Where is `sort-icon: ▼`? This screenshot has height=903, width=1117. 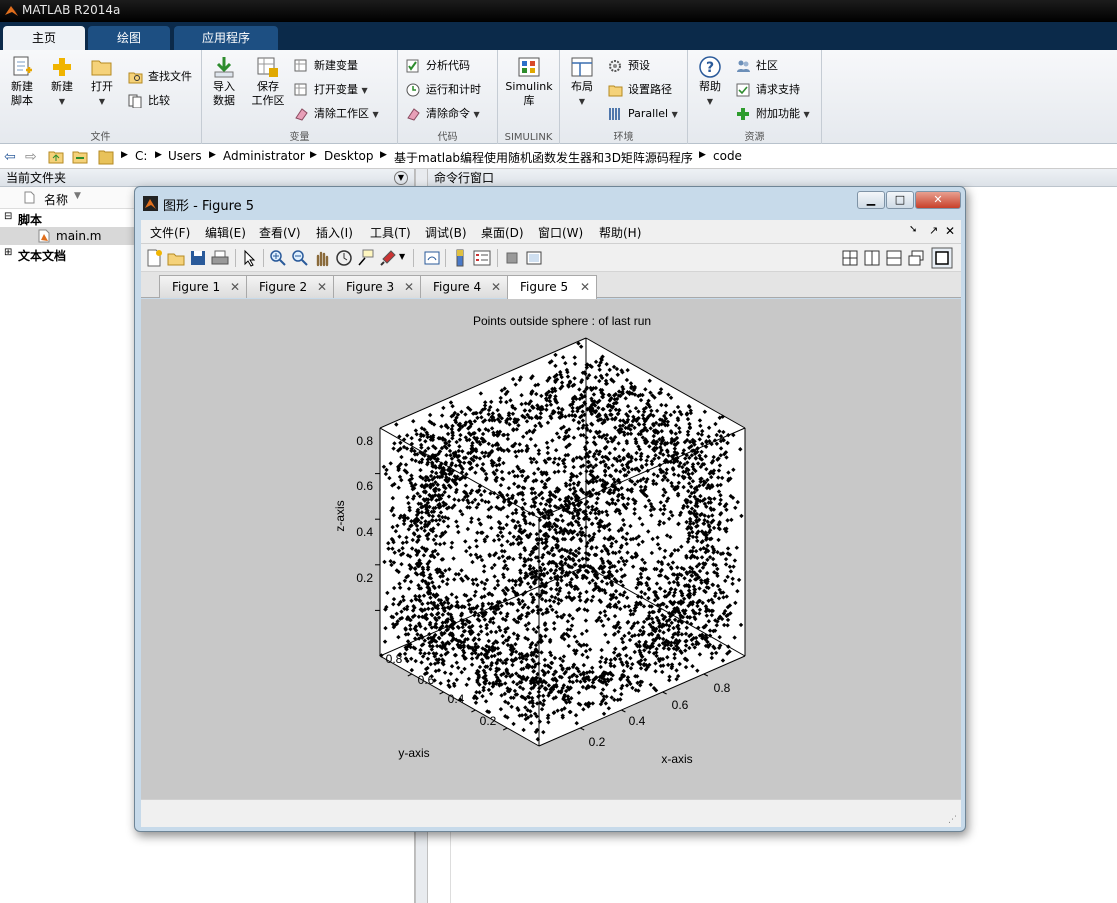 sort-icon: ▼ is located at coordinates (77, 196).